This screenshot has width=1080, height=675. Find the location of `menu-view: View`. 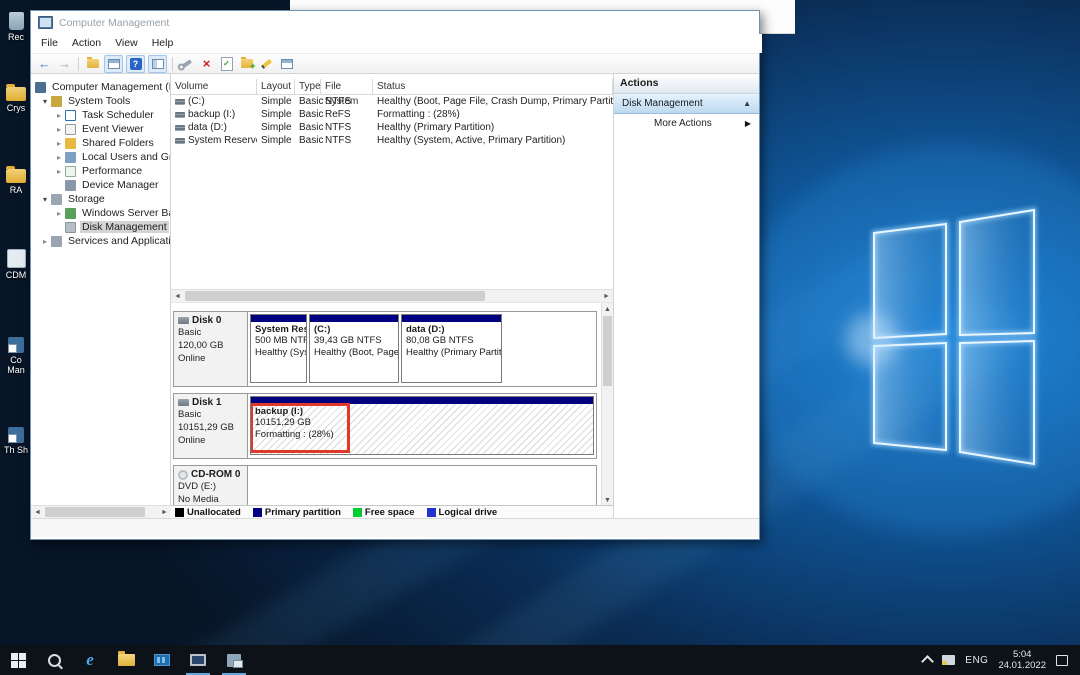

menu-view: View is located at coordinates (126, 43).